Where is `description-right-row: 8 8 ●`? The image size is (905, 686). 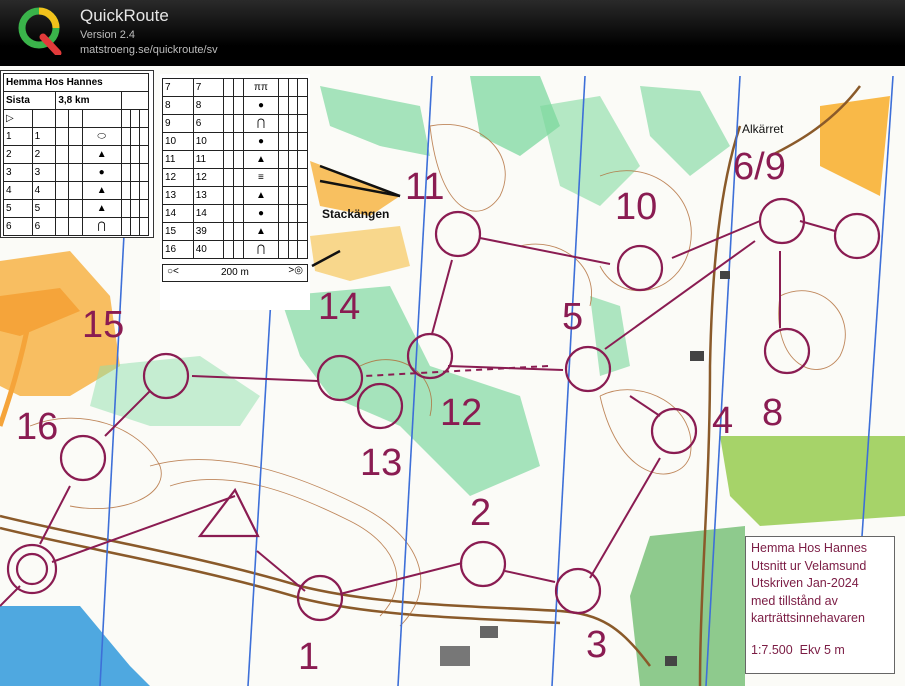
description-right-row: 8 8 ● is located at coordinates (235, 105).